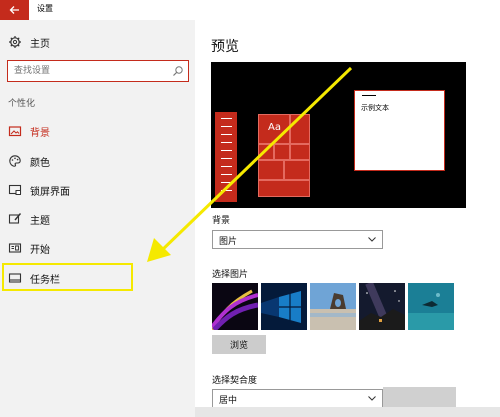  What do you see at coordinates (225, 47) in the screenshot?
I see `preview-heading: 预览` at bounding box center [225, 47].